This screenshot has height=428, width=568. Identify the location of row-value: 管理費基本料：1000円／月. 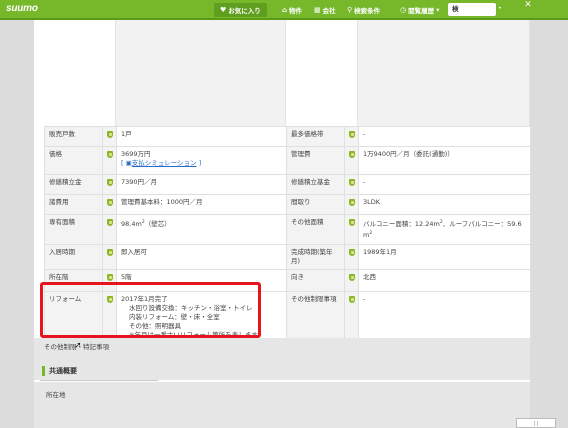
(201, 204).